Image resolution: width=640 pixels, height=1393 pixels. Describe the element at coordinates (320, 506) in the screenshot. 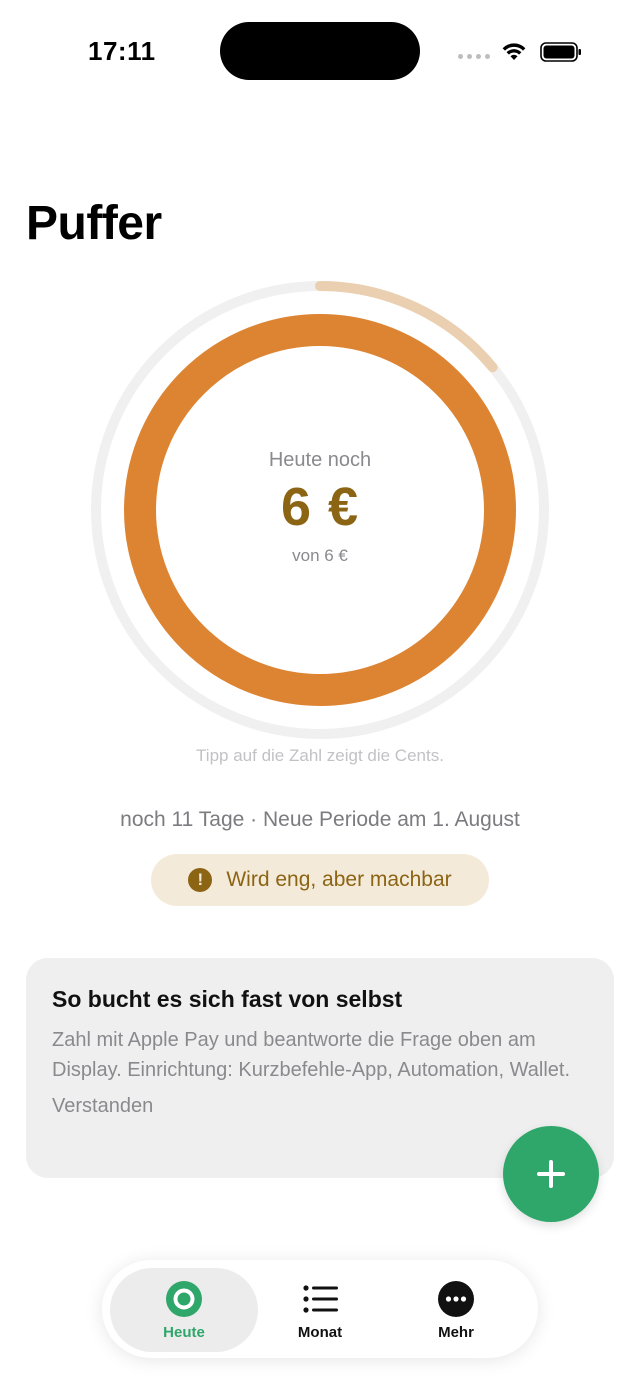

I see `ring-amount: 6 €` at that location.